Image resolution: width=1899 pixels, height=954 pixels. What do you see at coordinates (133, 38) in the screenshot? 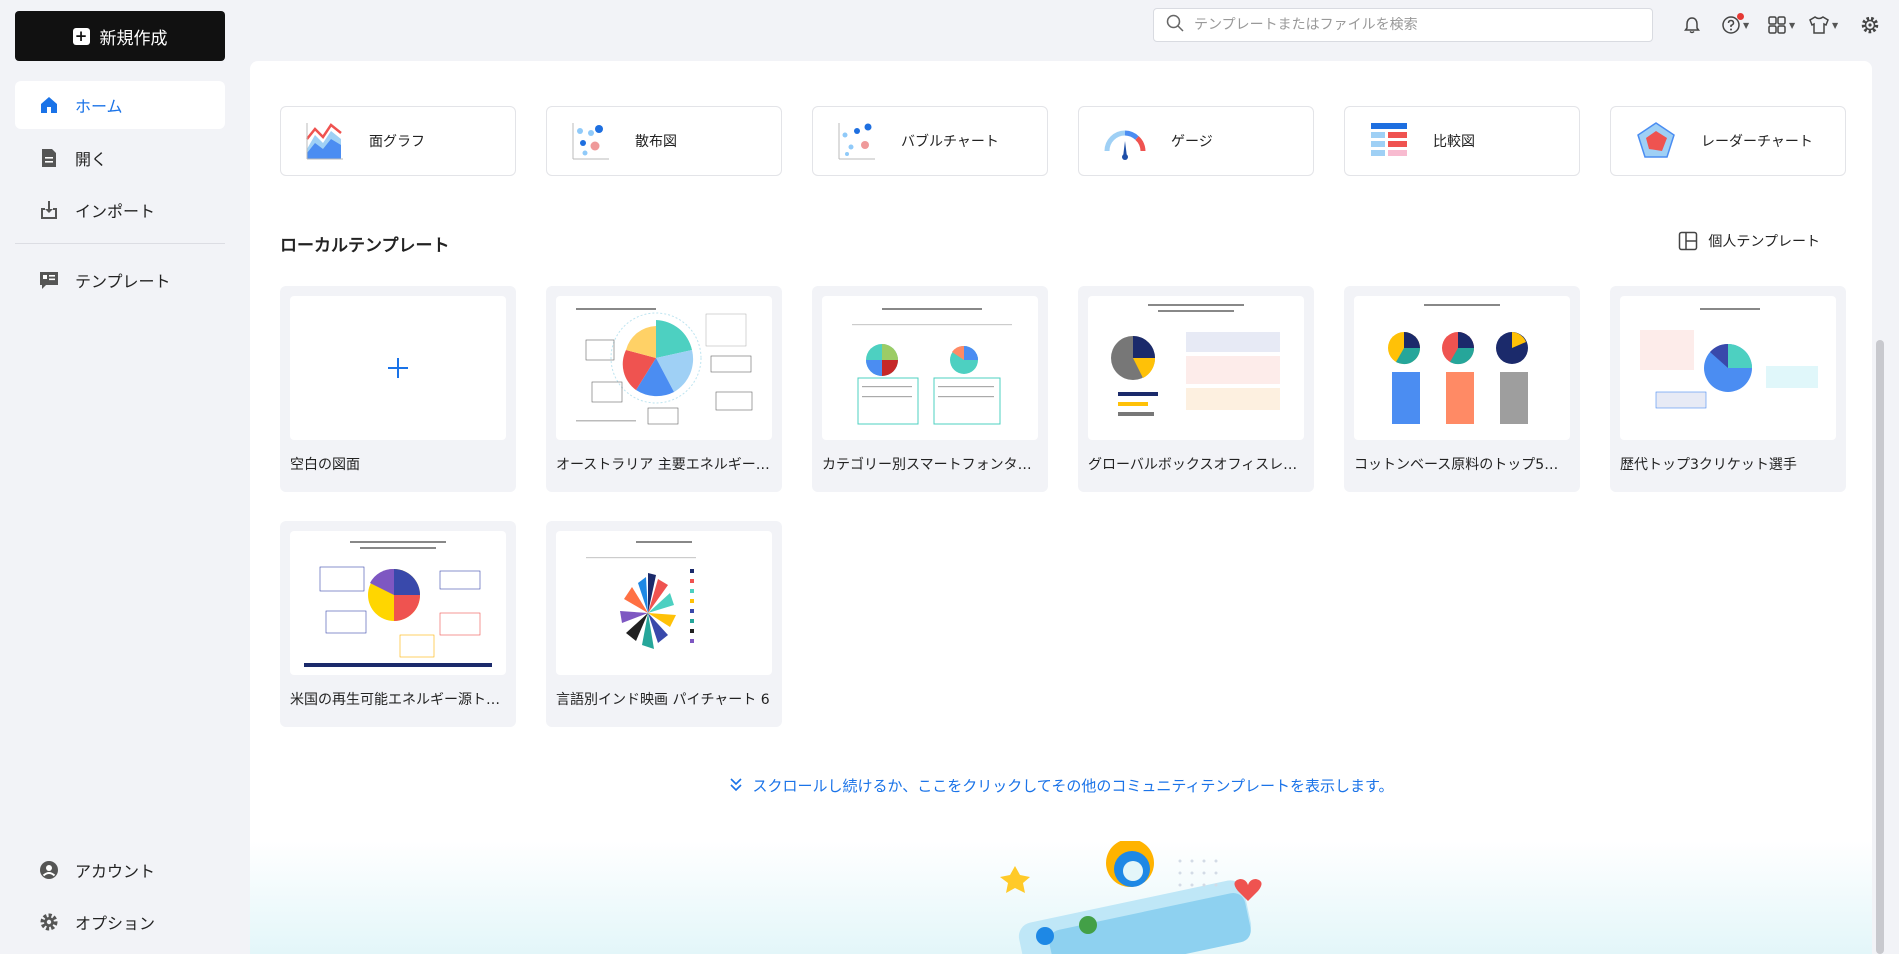
I see `new-document-label: 新規作成` at bounding box center [133, 38].